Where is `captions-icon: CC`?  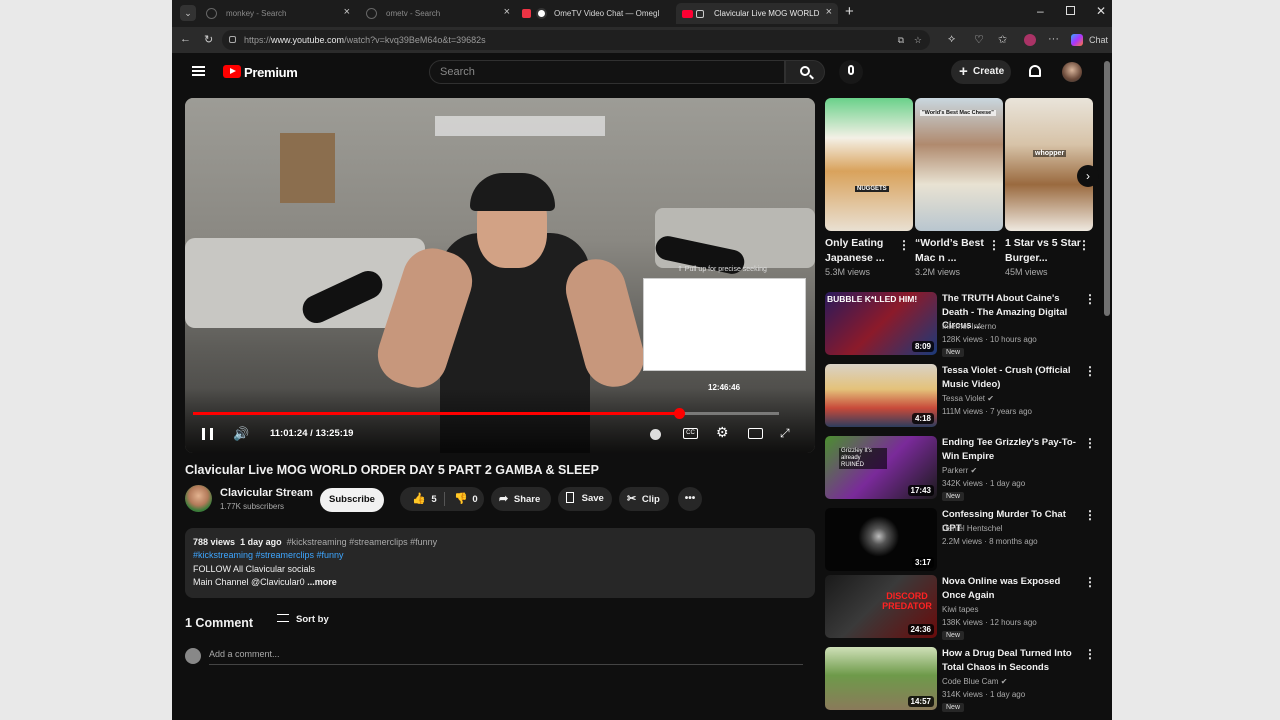
captions-icon: CC is located at coordinates (690, 433).